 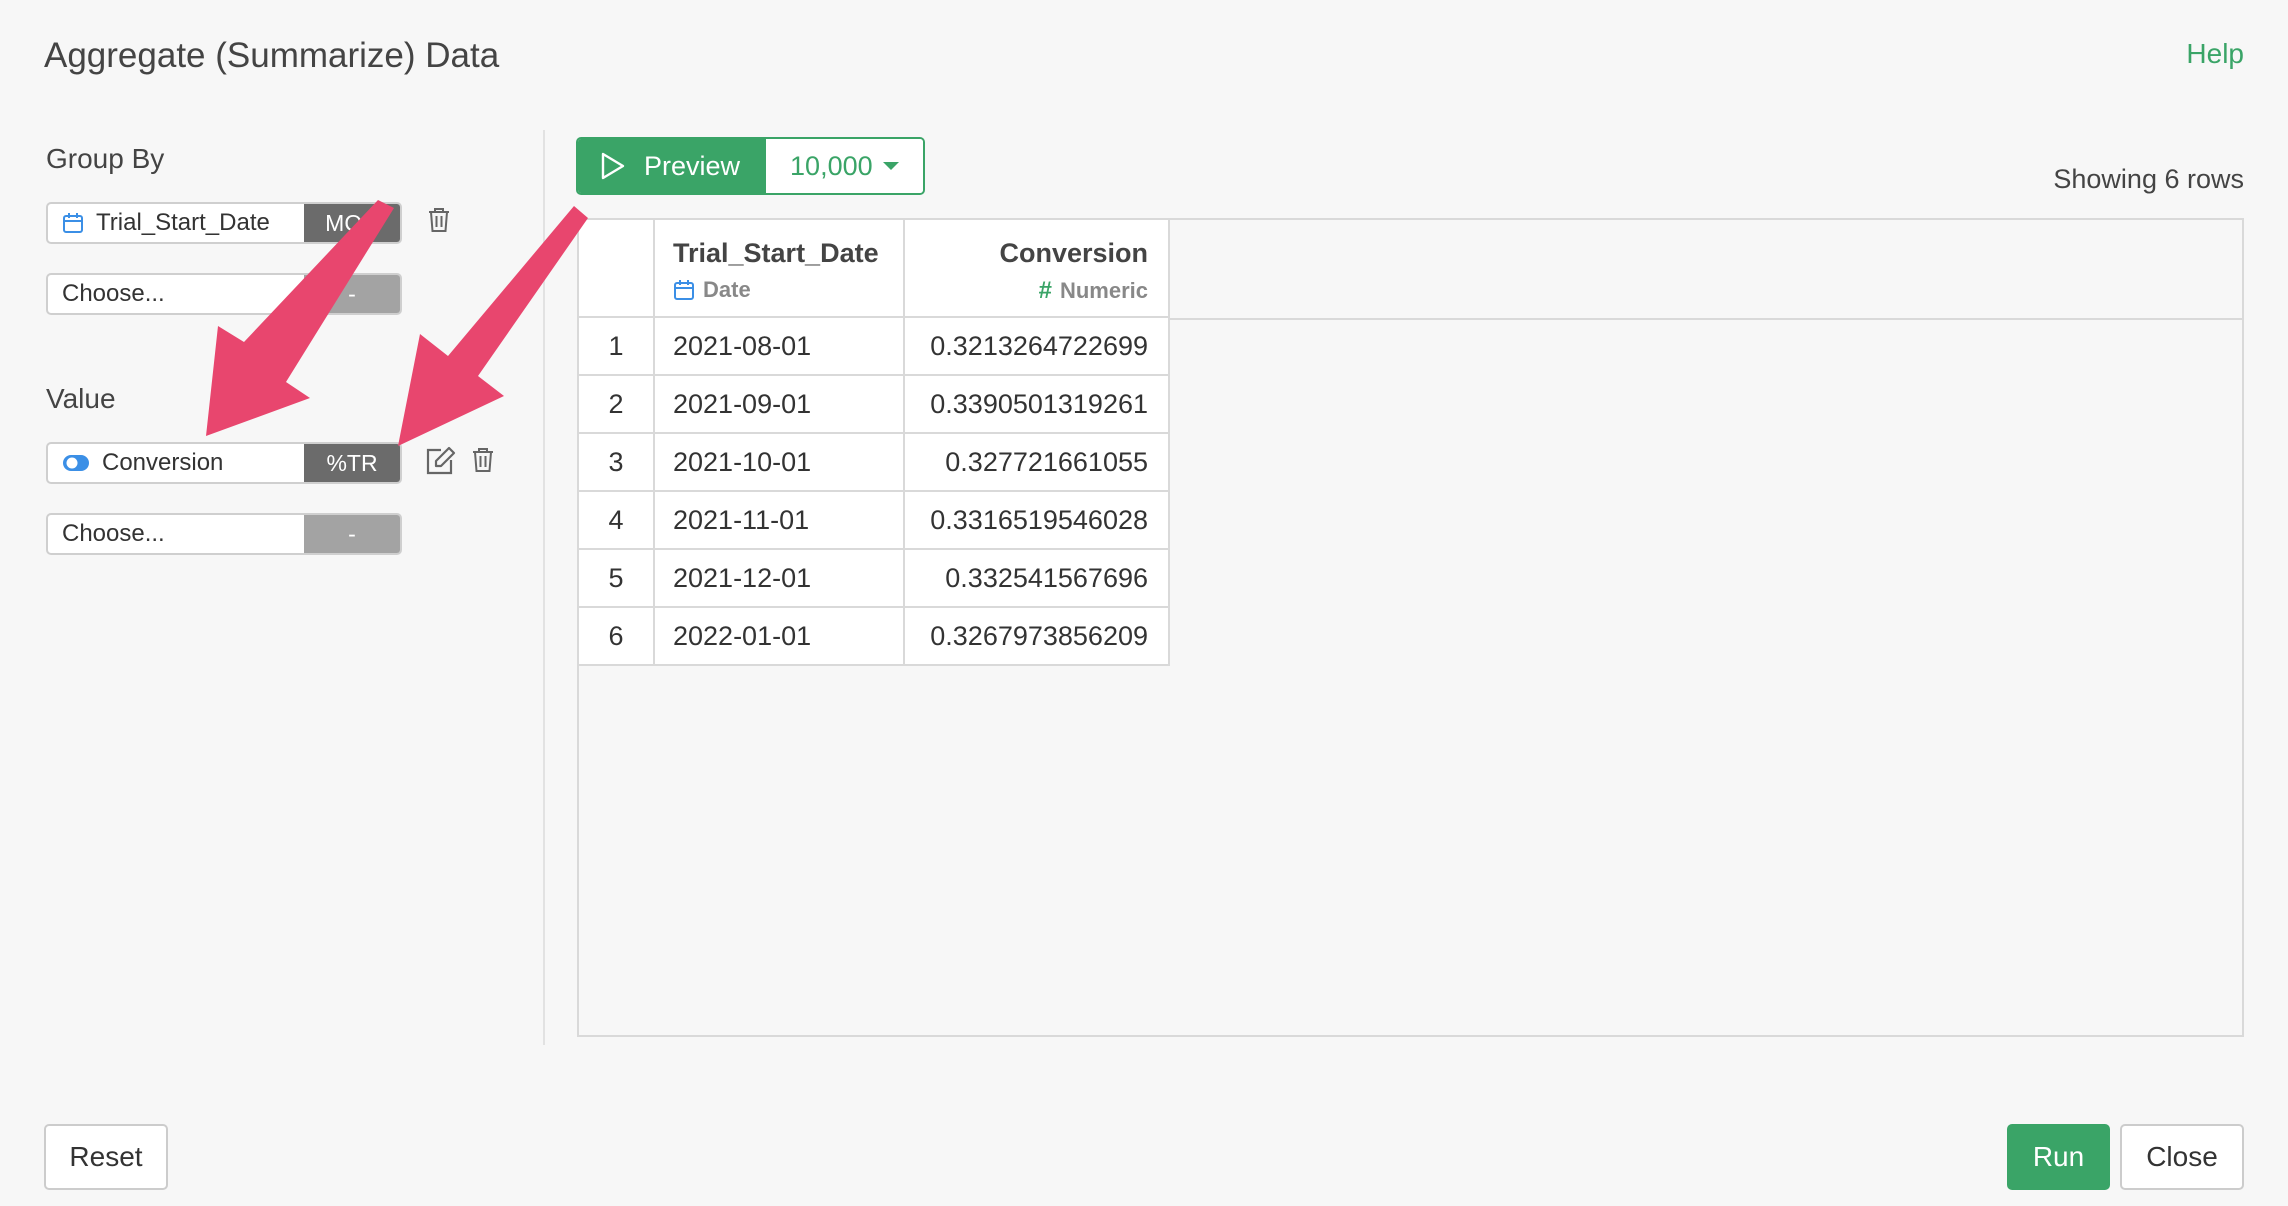 What do you see at coordinates (1073, 253) in the screenshot?
I see `column-name: Conversion` at bounding box center [1073, 253].